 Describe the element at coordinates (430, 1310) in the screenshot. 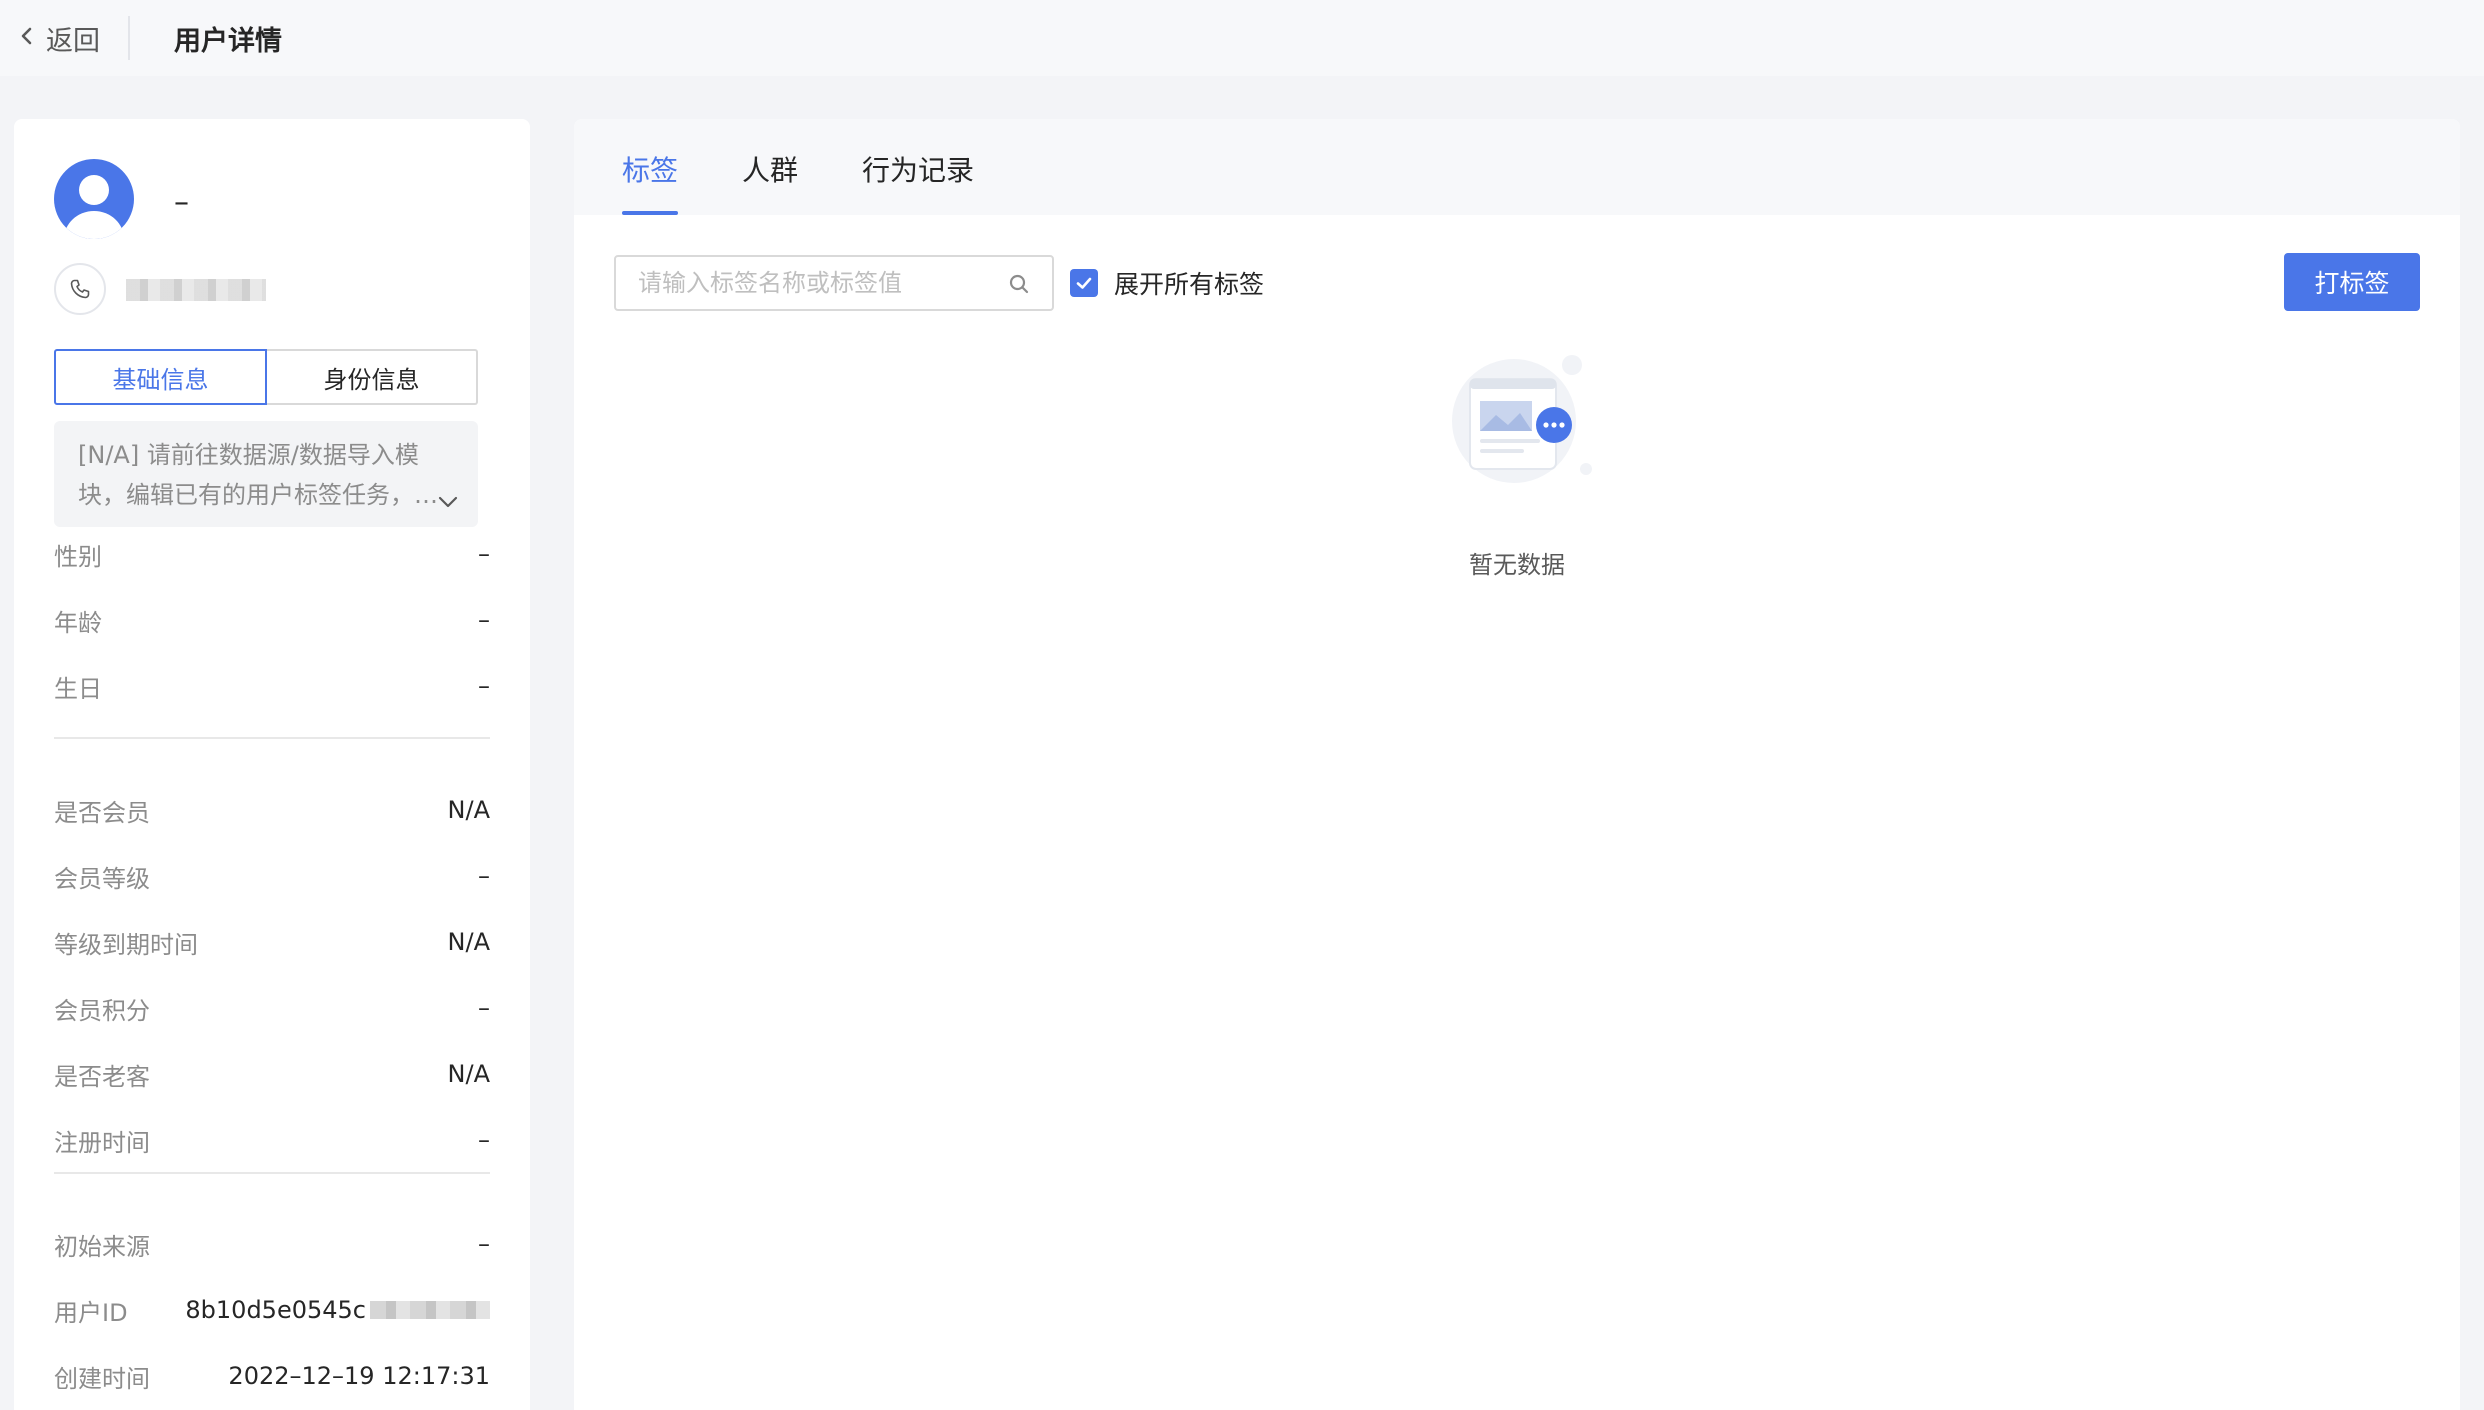

I see `user-id-masked` at that location.